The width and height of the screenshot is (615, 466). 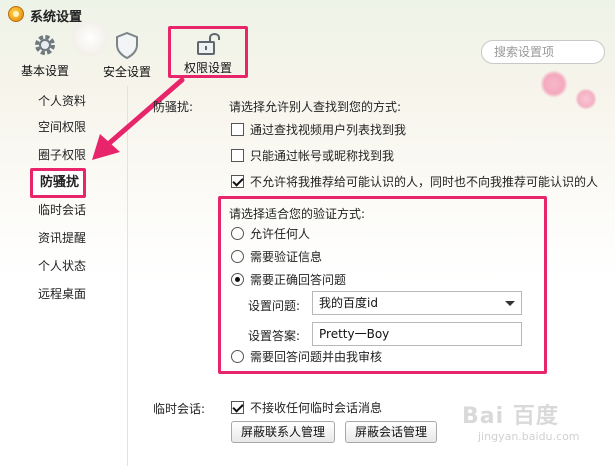 I want to click on sidebar-item-news-alert: 资讯提醒, so click(x=64, y=238).